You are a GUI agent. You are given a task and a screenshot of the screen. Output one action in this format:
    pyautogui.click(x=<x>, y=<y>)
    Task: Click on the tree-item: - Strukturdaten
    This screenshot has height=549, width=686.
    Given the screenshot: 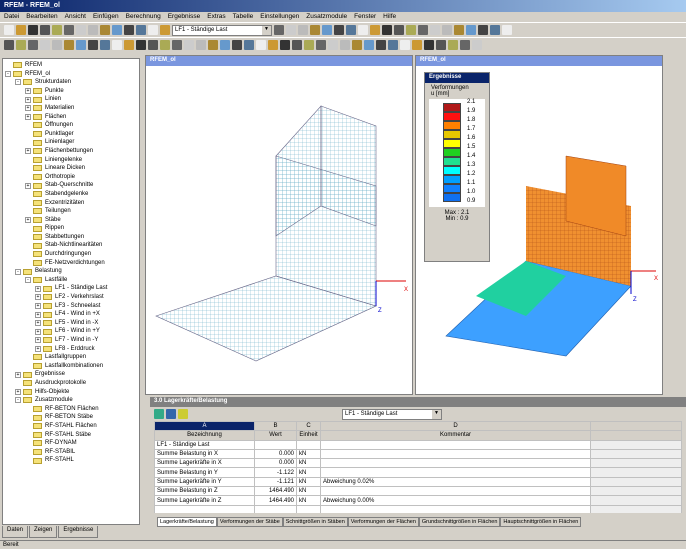 What is the action you would take?
    pyautogui.click(x=71, y=82)
    